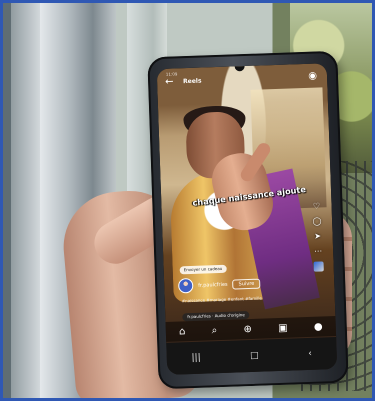  I want to click on profile-row: fr.paulcfries Suivre, so click(219, 285).